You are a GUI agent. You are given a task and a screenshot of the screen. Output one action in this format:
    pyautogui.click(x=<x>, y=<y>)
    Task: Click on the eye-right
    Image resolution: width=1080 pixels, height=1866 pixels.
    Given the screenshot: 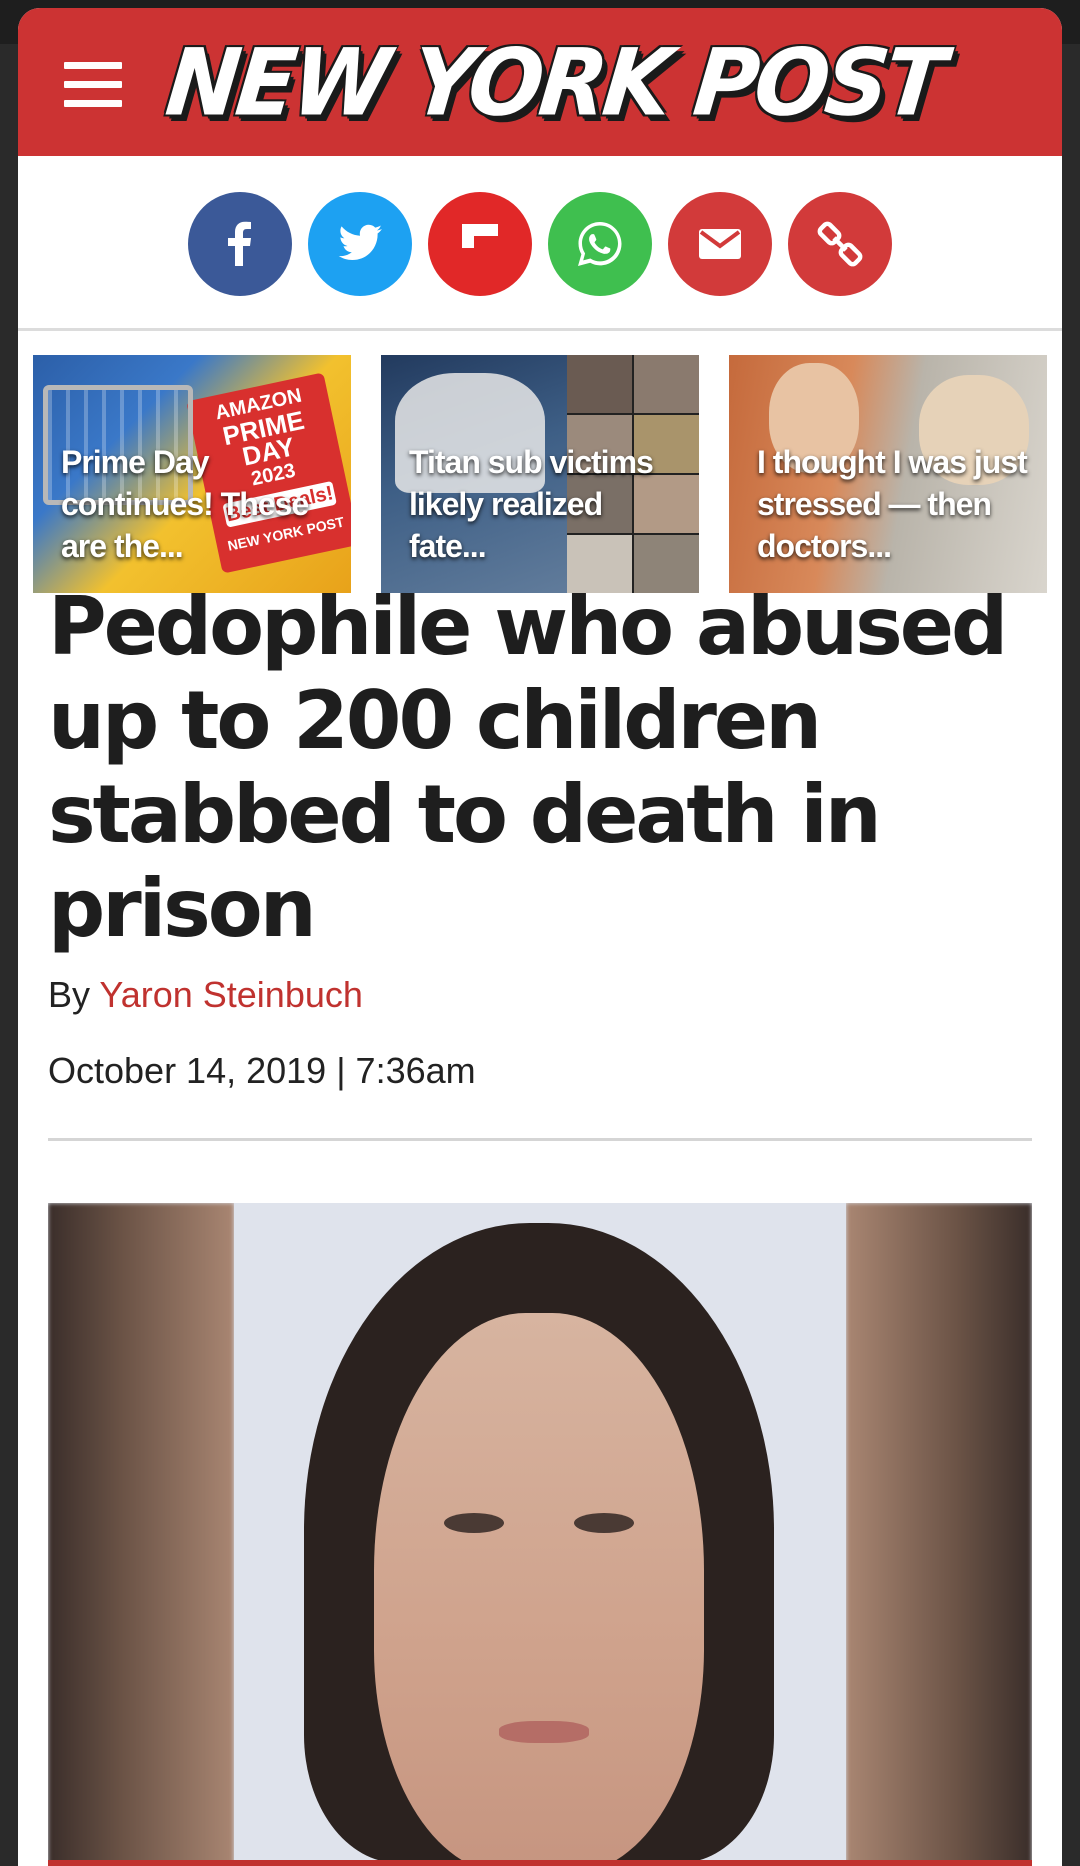 What is the action you would take?
    pyautogui.click(x=604, y=1523)
    